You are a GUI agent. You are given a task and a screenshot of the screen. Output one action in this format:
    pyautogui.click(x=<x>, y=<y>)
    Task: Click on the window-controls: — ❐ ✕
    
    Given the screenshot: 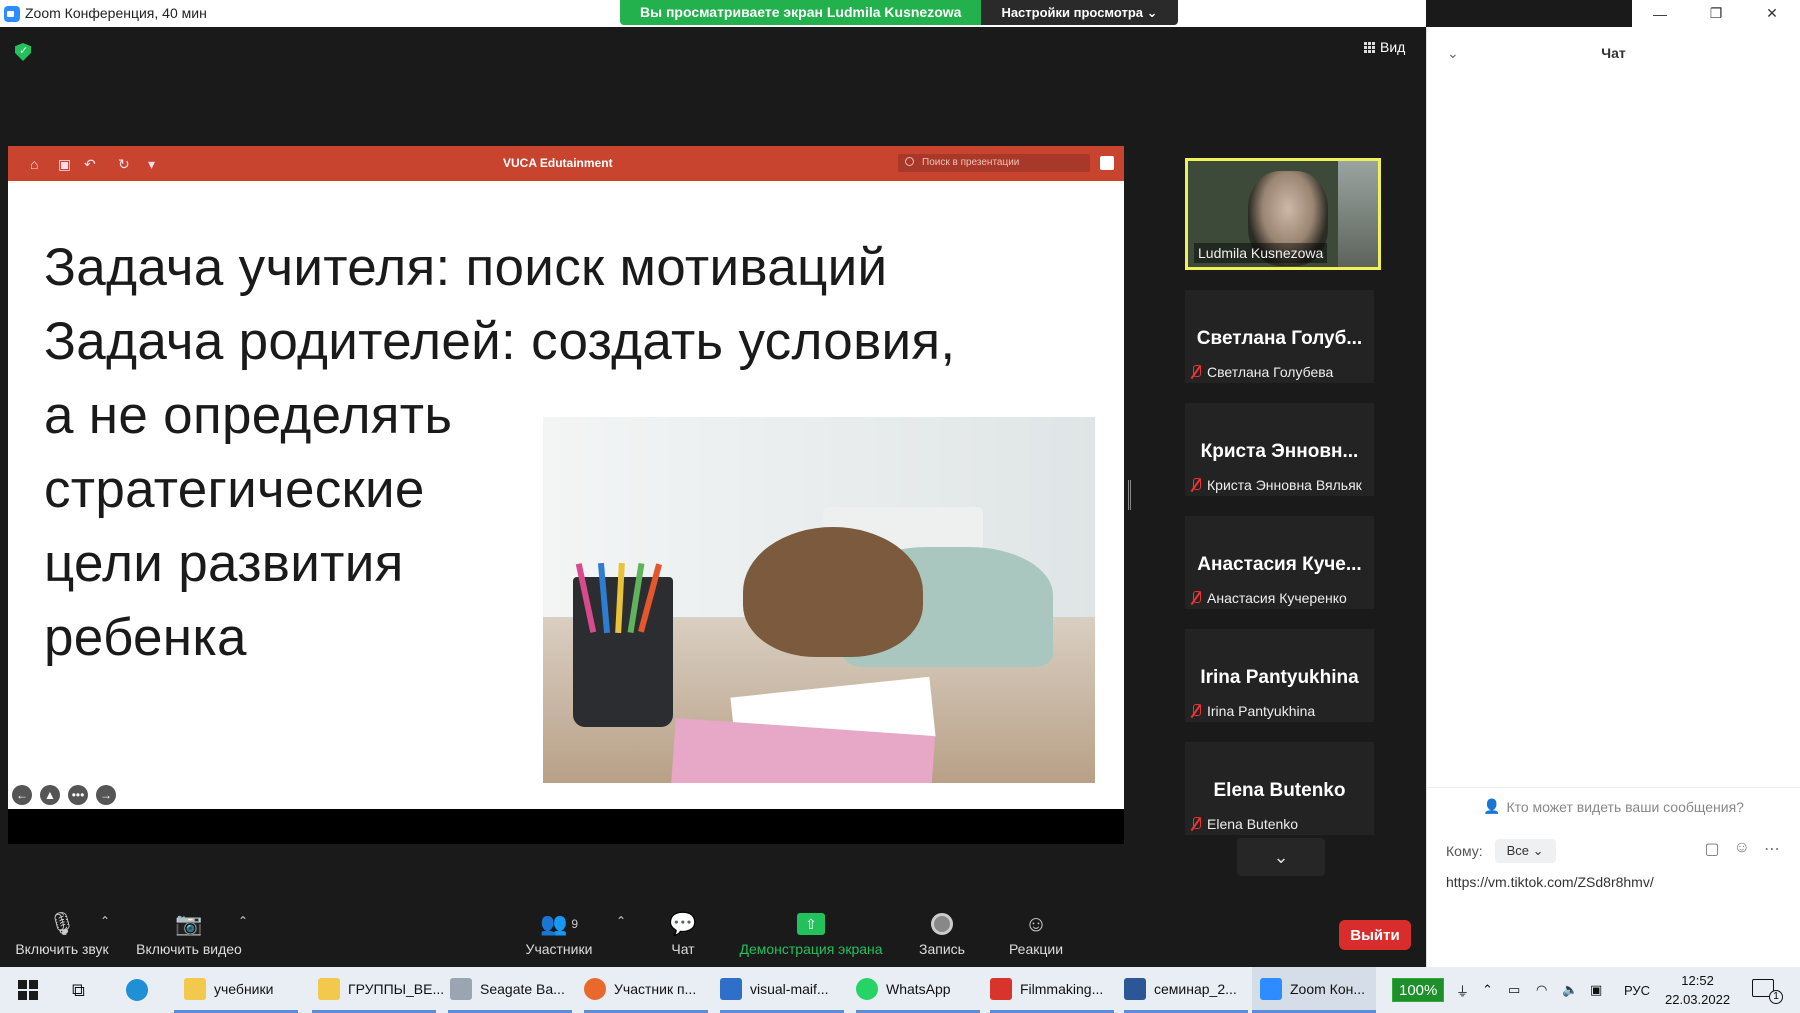 What is the action you would take?
    pyautogui.click(x=1716, y=13)
    